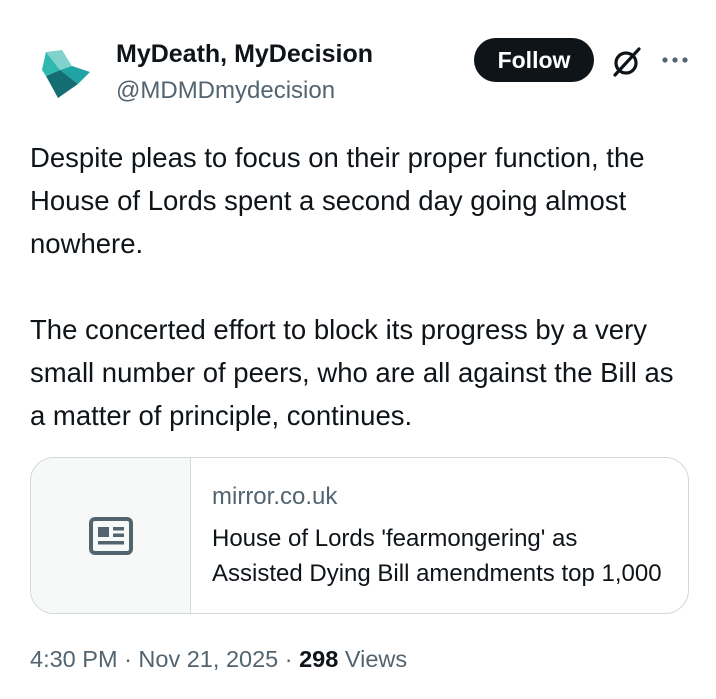  Describe the element at coordinates (534, 60) in the screenshot. I see `follow-button: Follow` at that location.